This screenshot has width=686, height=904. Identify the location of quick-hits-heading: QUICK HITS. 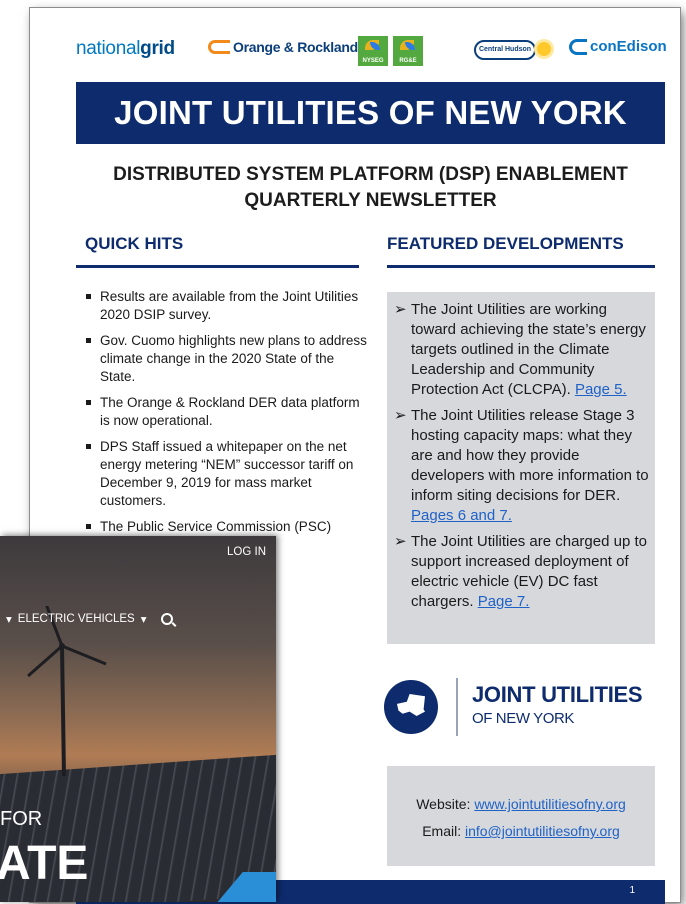
(134, 243).